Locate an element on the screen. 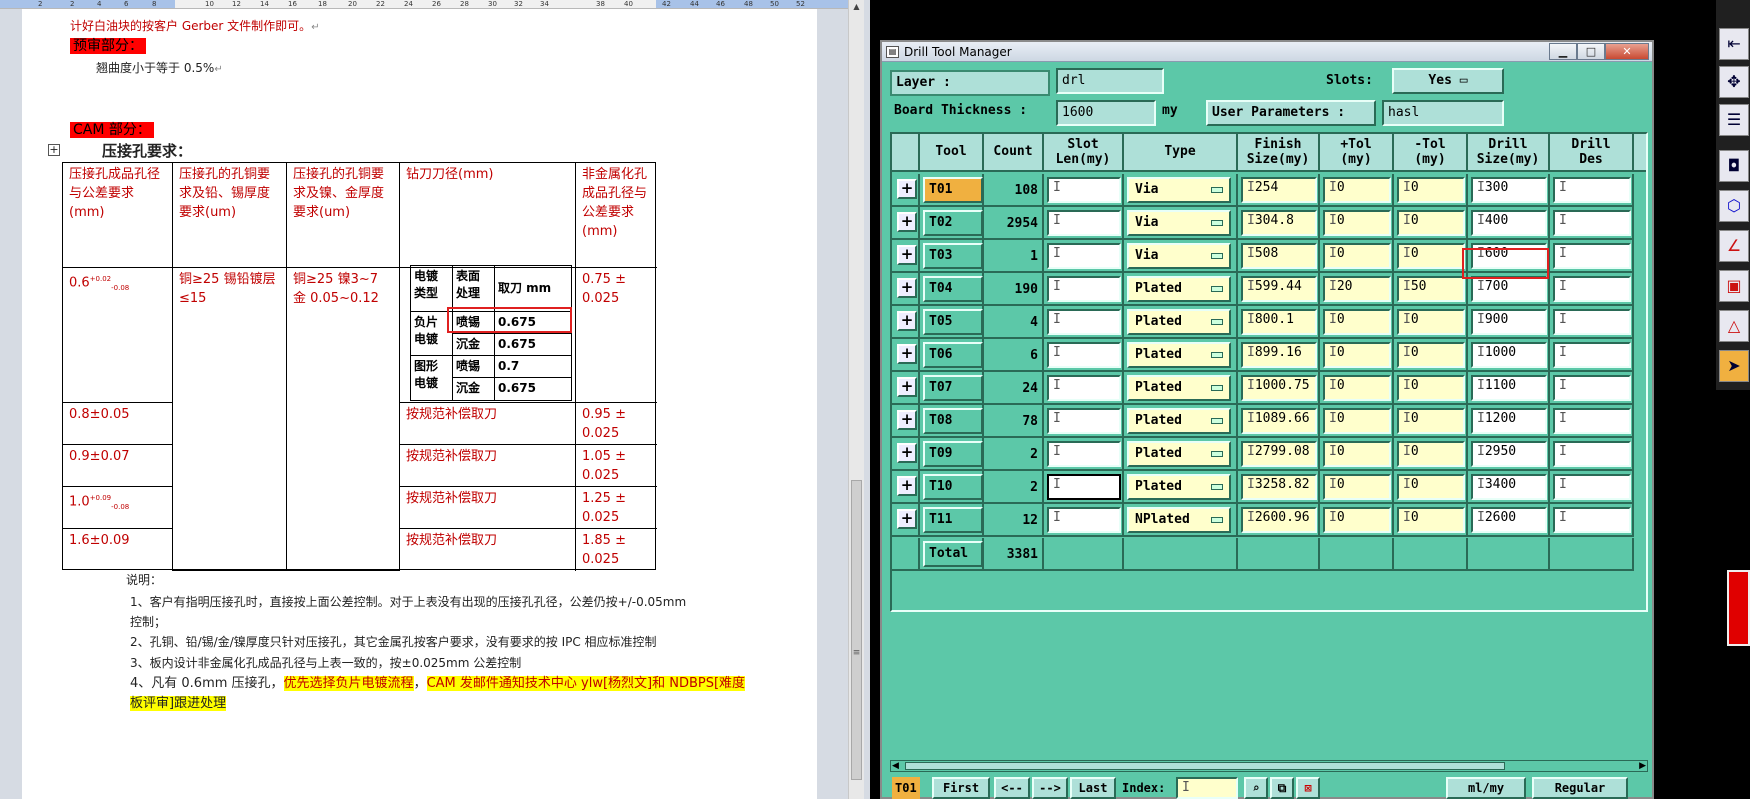 This screenshot has width=1750, height=799. finish-size-field: I304.8 is located at coordinates (1279, 223).